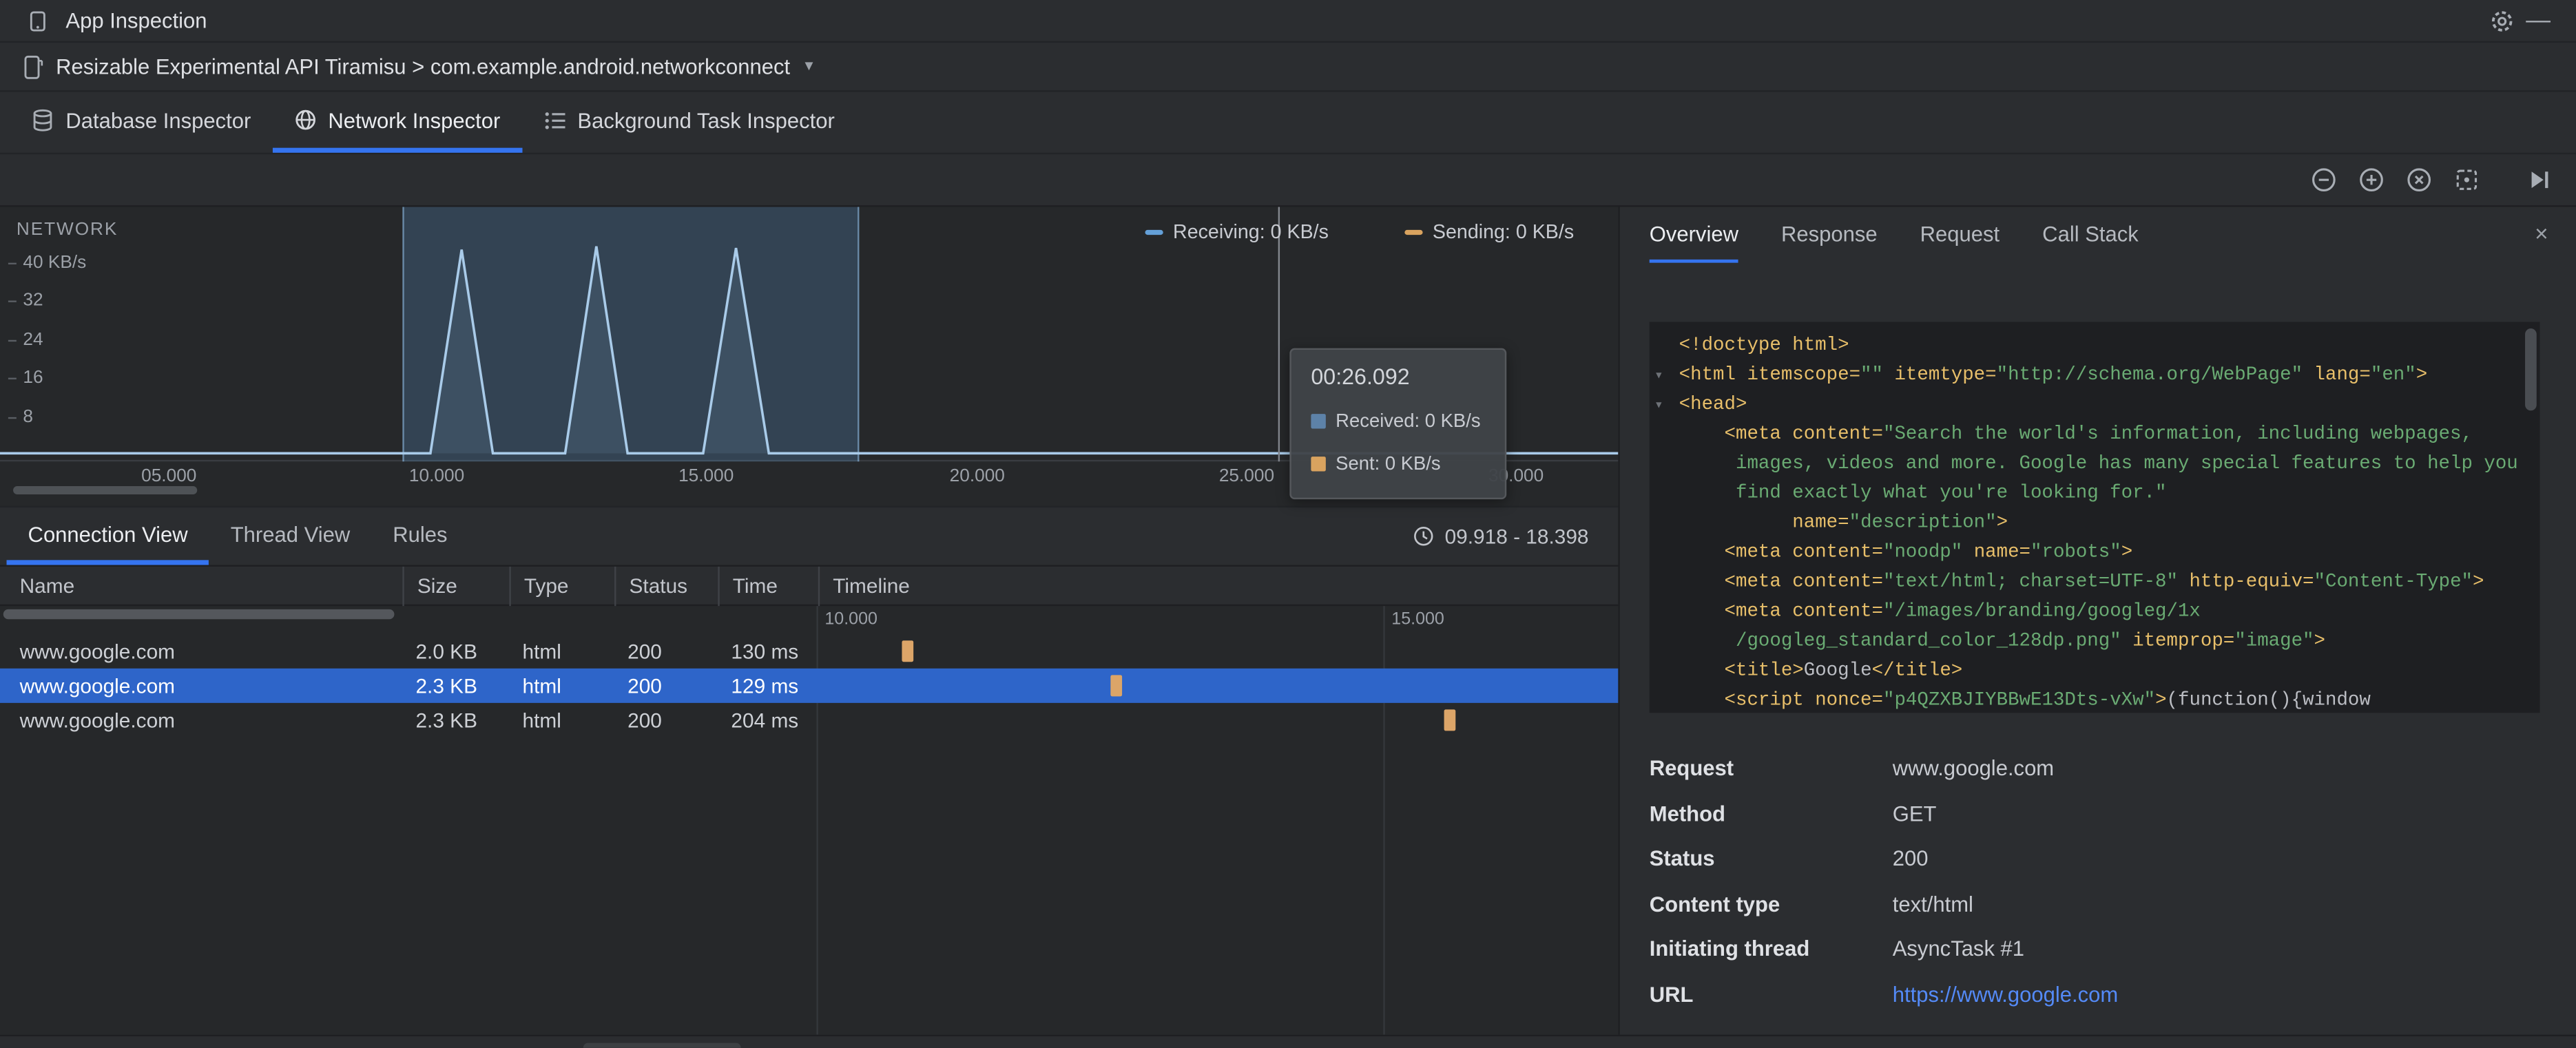  What do you see at coordinates (1958, 948) in the screenshot?
I see `detail-value: AsyncTask #1` at bounding box center [1958, 948].